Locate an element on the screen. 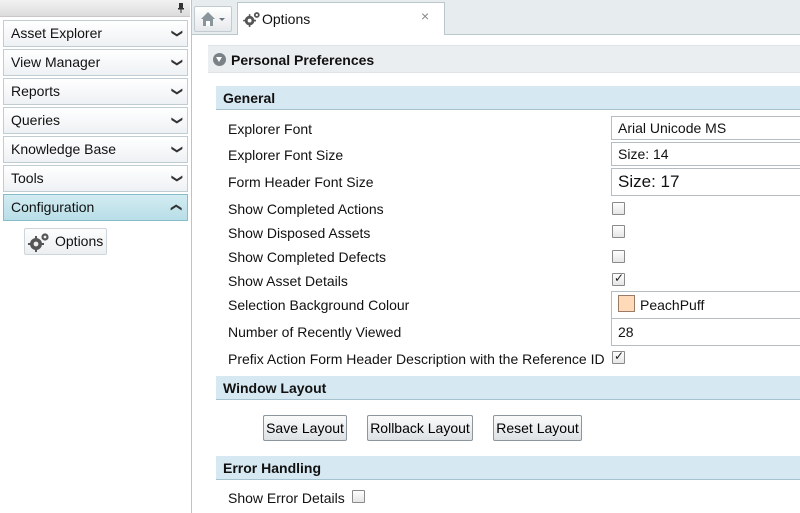  section-title: Personal Preferences is located at coordinates (303, 60).